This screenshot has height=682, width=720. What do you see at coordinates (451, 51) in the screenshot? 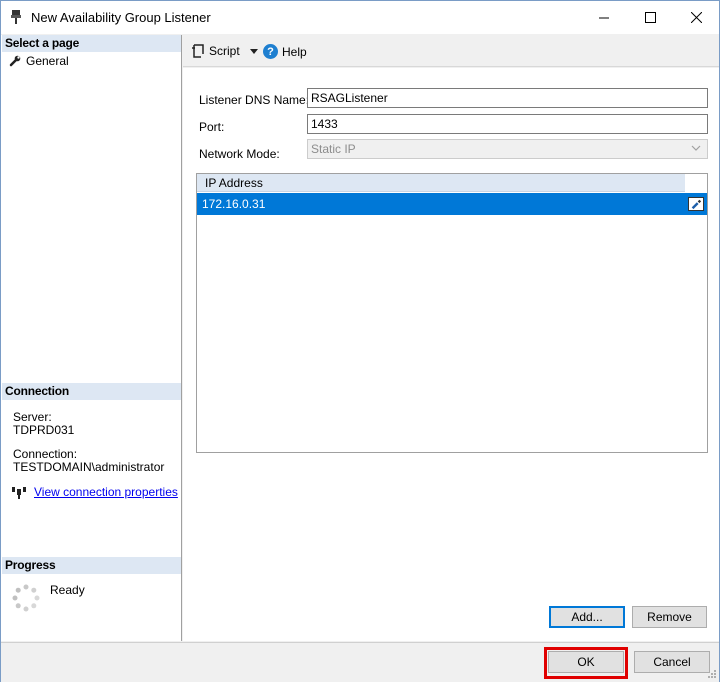
I see `toolbar: Script ? Help` at bounding box center [451, 51].